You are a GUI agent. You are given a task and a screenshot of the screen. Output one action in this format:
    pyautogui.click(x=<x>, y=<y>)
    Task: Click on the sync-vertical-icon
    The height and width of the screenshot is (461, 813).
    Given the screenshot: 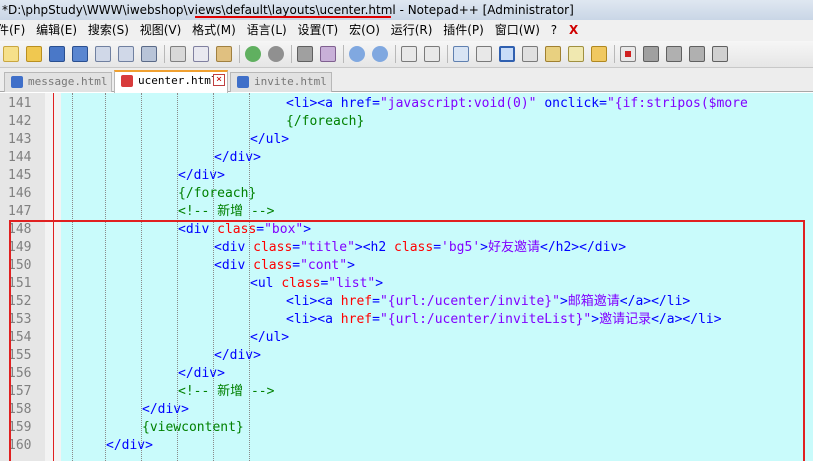 What is the action you would take?
    pyautogui.click(x=409, y=54)
    